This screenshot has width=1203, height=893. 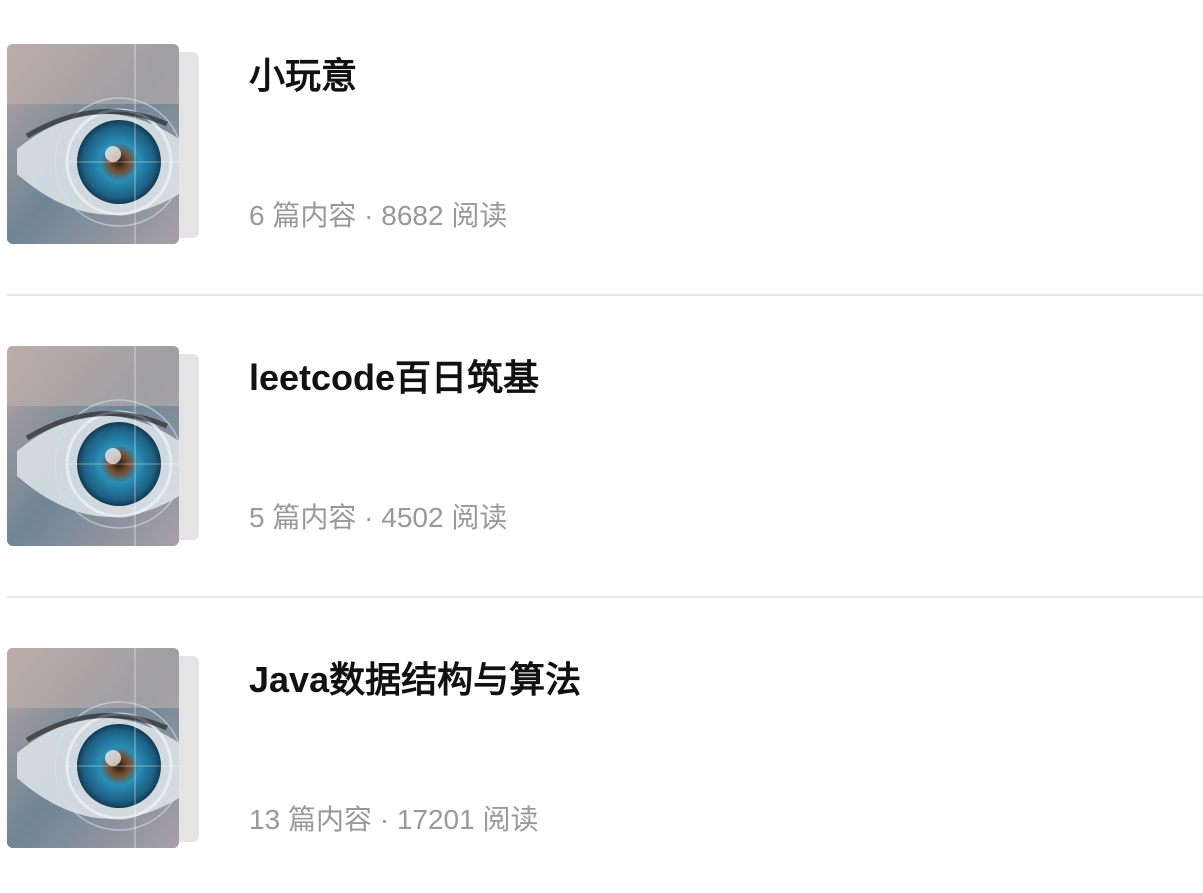 I want to click on content-count: 6, so click(x=257, y=215).